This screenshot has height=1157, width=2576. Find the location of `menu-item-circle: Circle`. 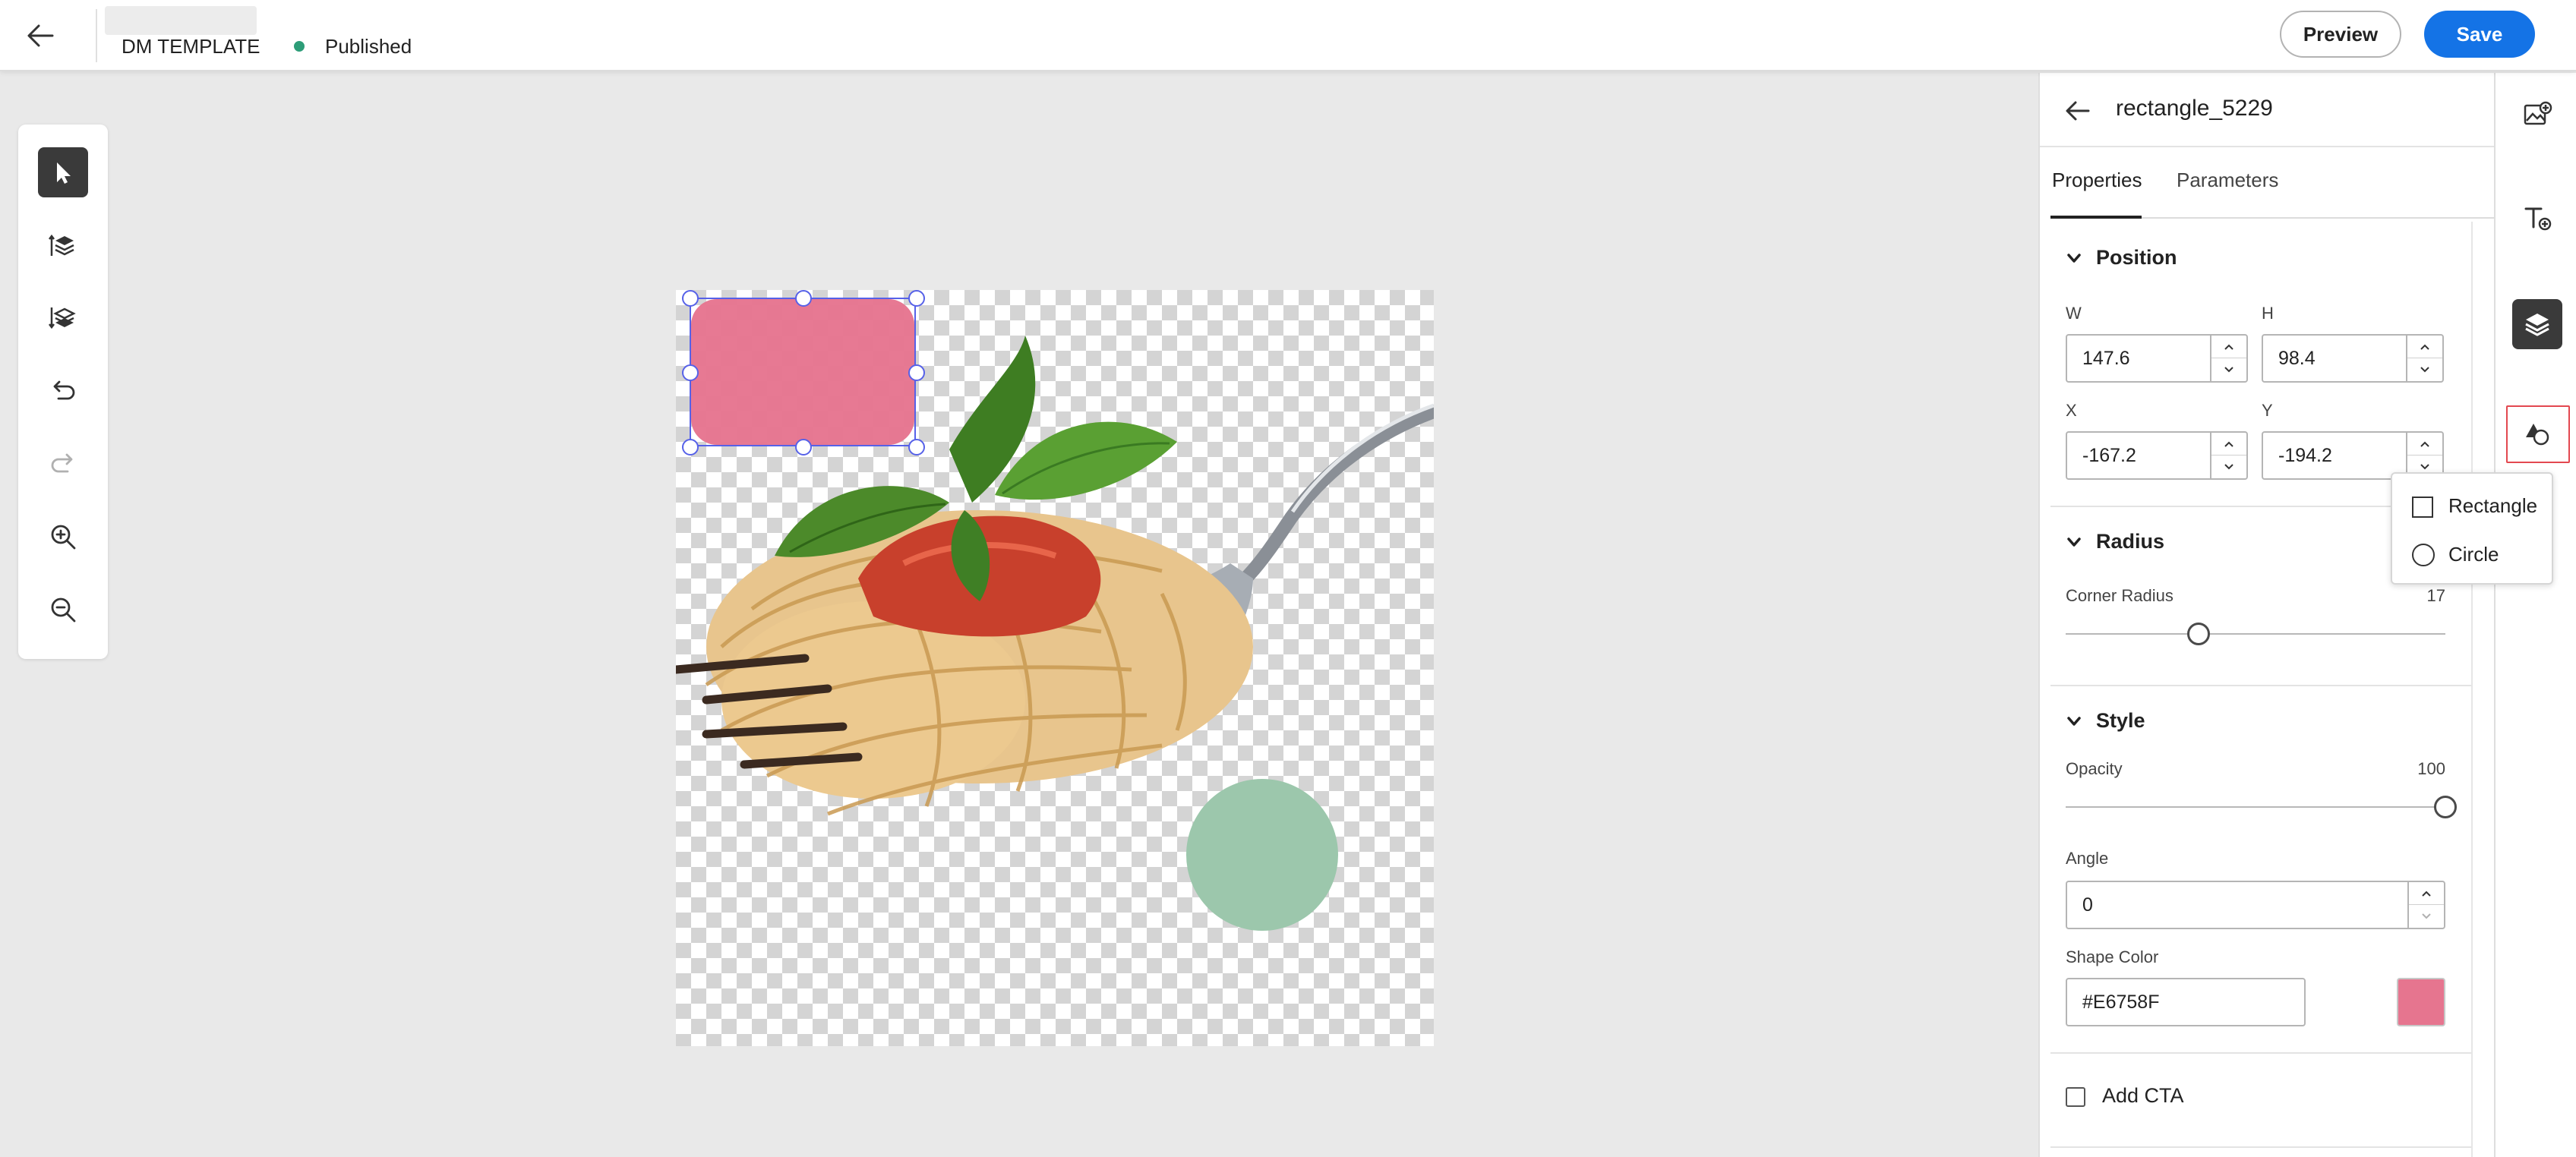

menu-item-circle: Circle is located at coordinates (2472, 554).